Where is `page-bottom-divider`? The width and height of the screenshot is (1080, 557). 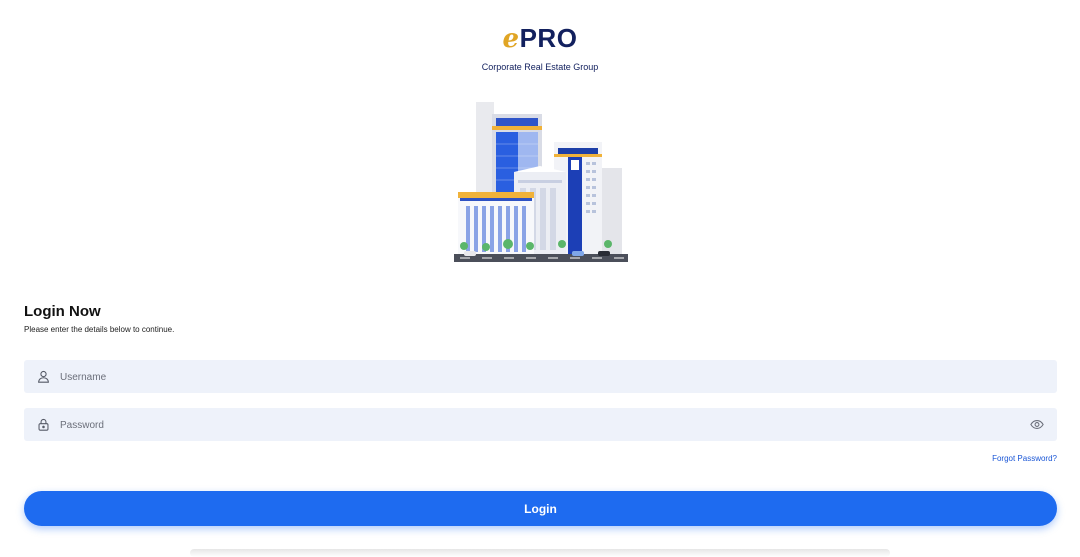 page-bottom-divider is located at coordinates (540, 553).